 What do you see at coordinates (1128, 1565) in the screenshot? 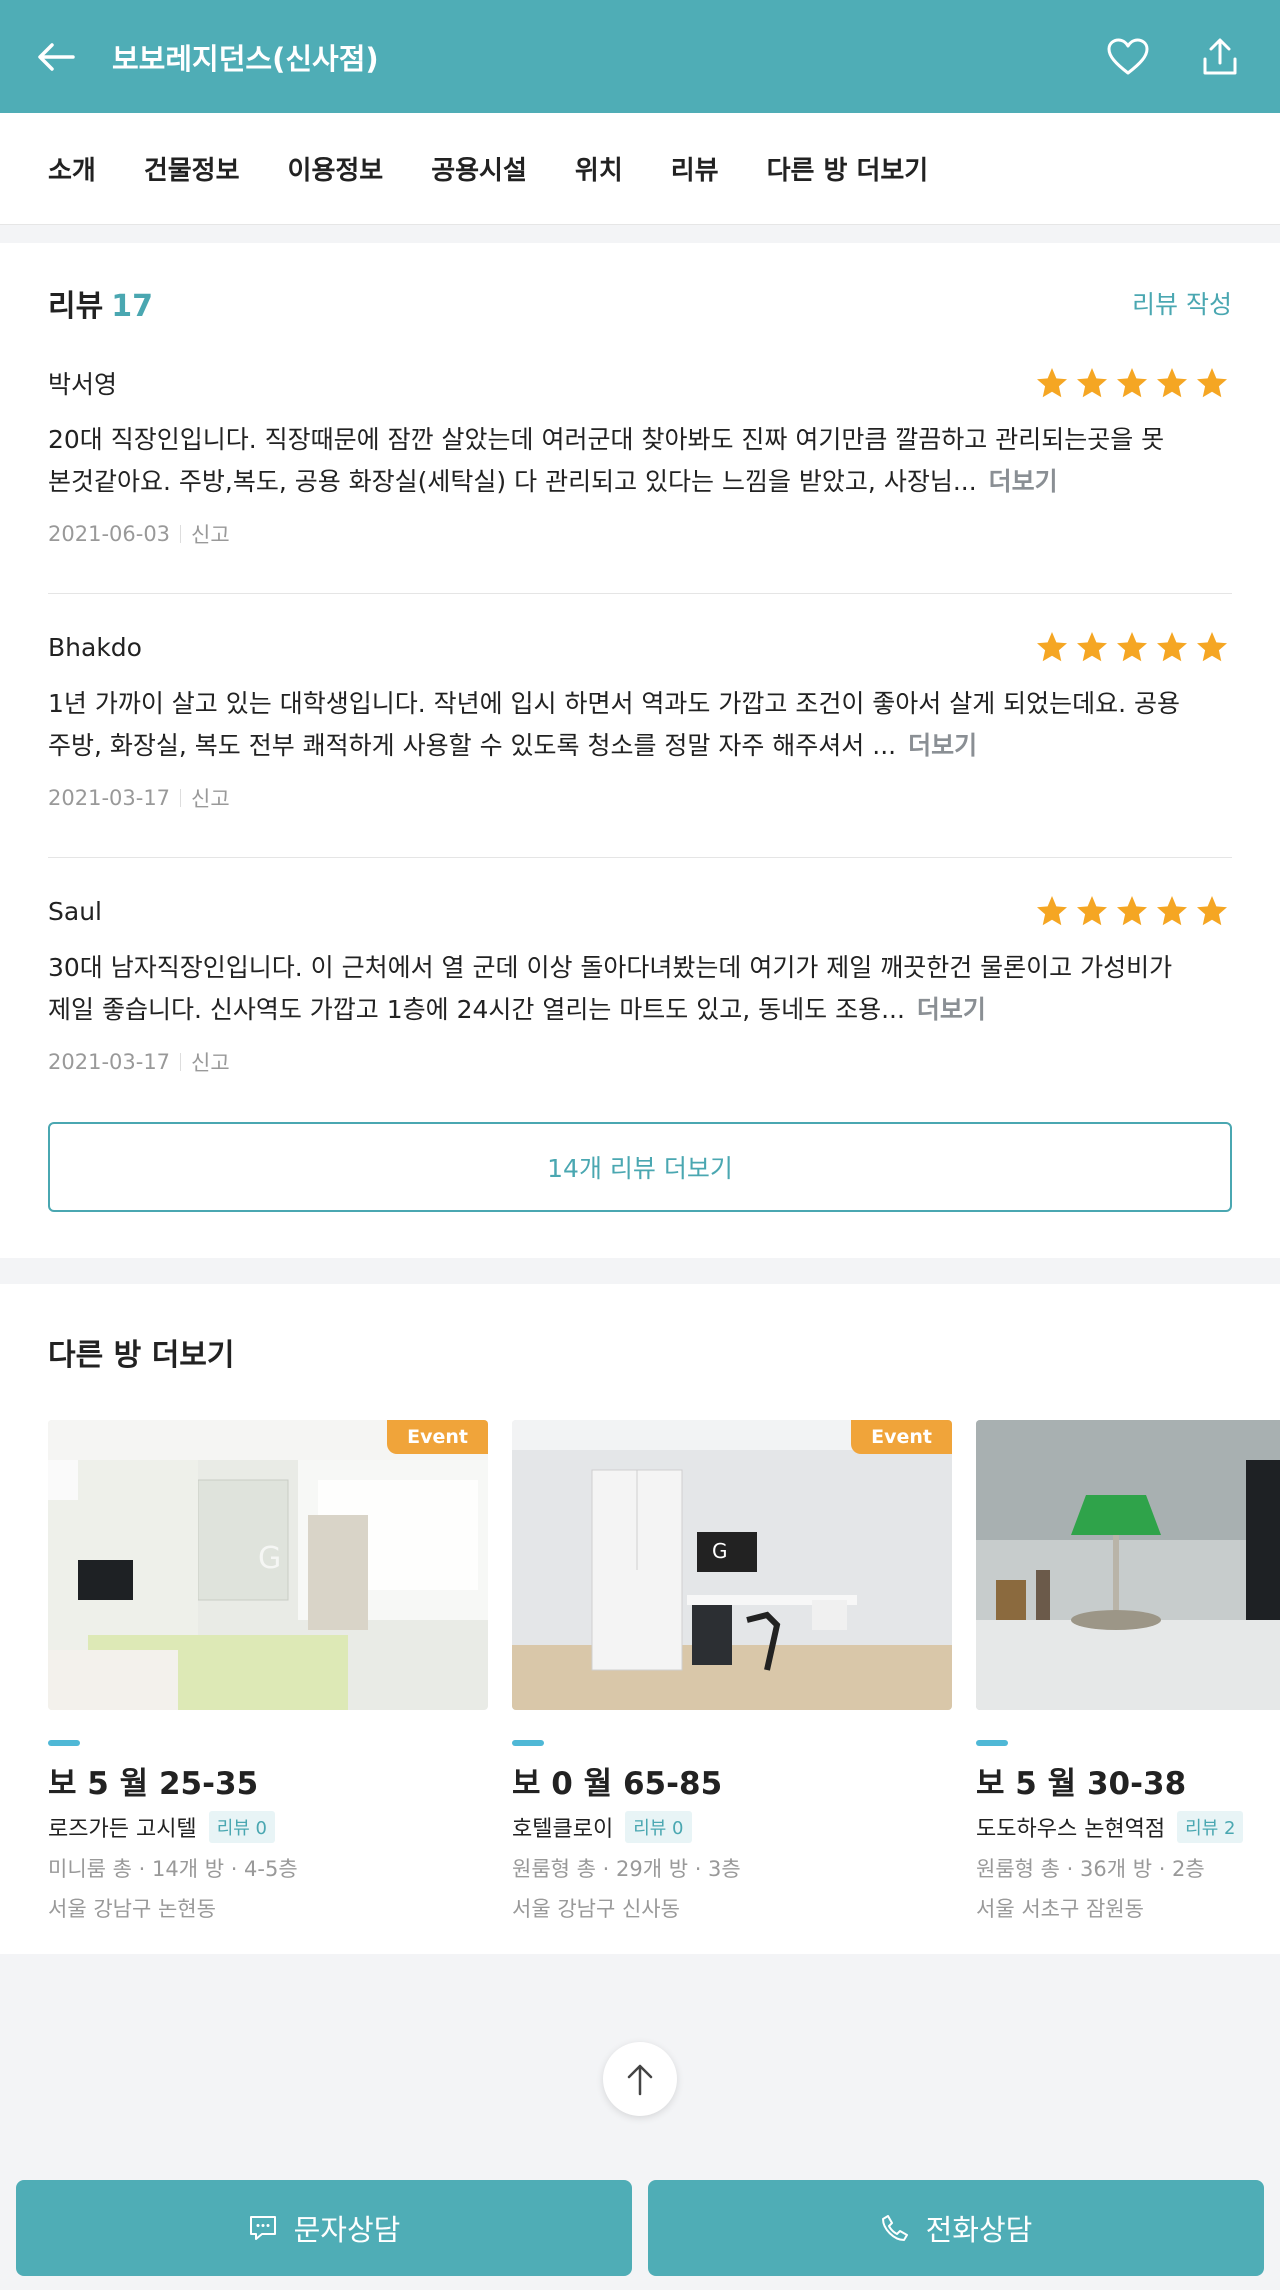
I see `room-photo` at bounding box center [1128, 1565].